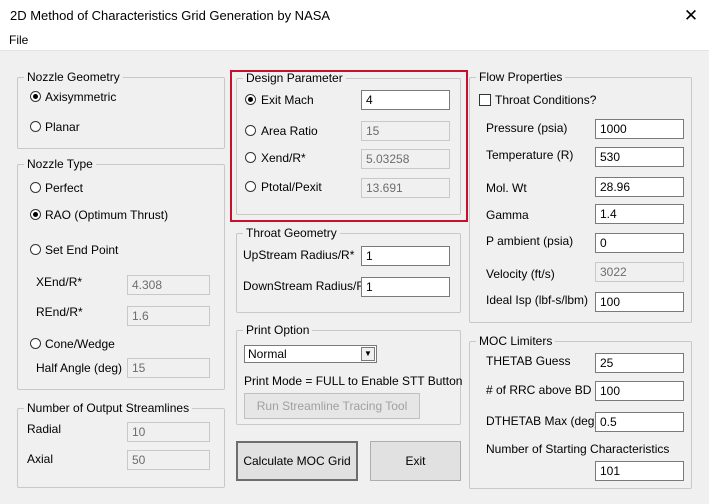  I want to click on exit-button: Exit, so click(415, 461).